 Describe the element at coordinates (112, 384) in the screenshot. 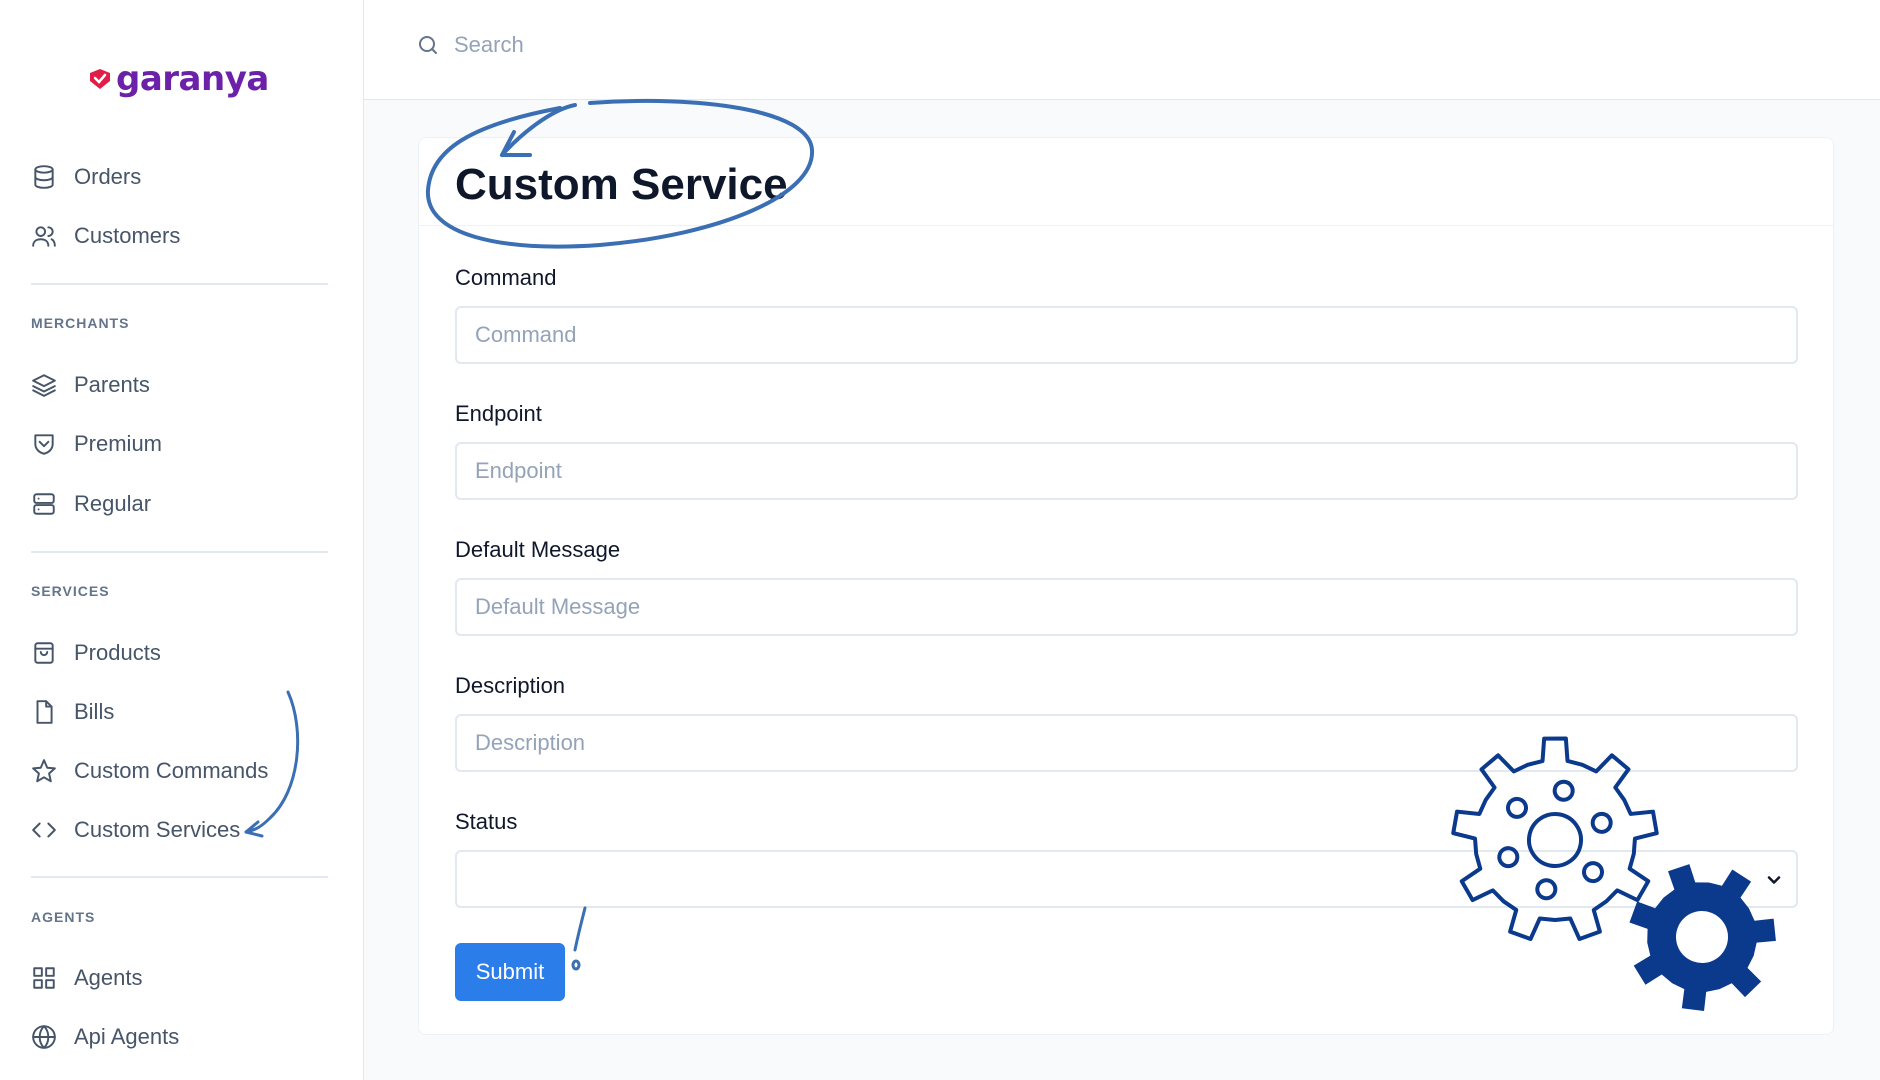

I see `sidebar-item-label: Parents` at that location.